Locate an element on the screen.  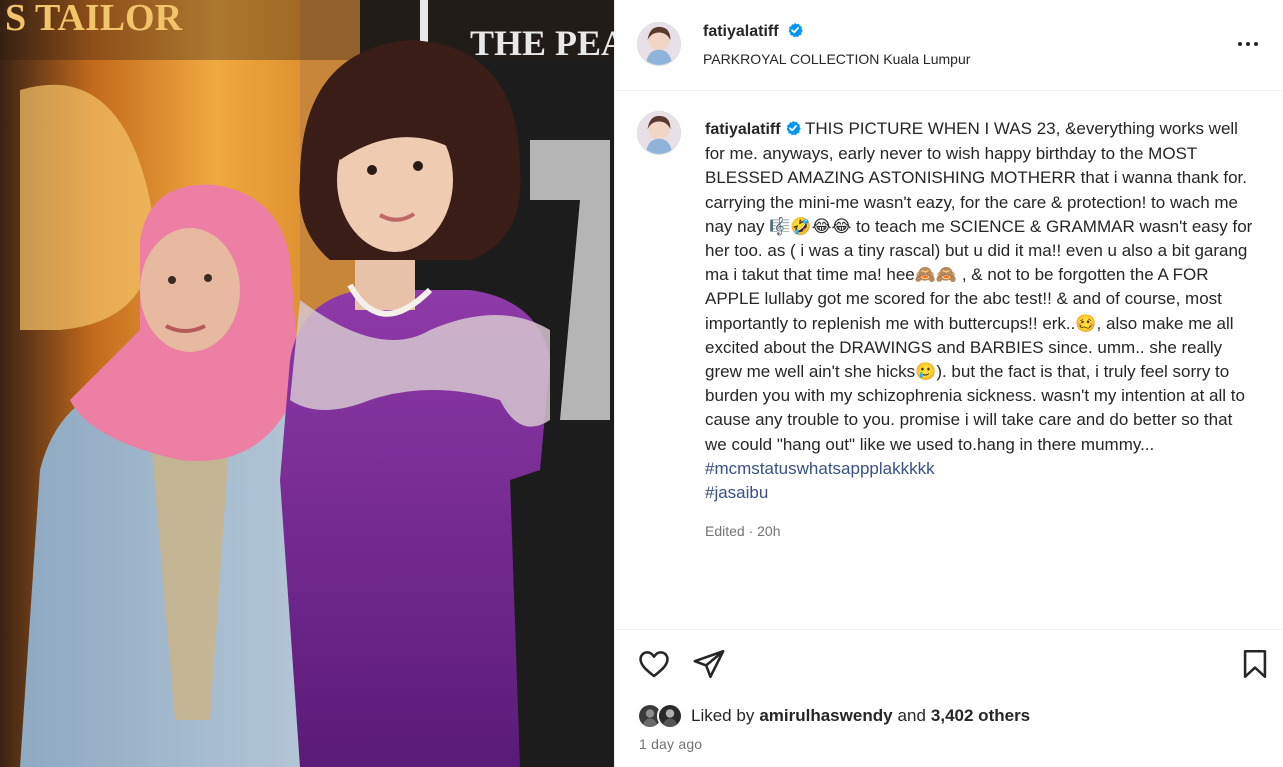
edited-timestamp: Edited · 20h is located at coordinates (743, 531).